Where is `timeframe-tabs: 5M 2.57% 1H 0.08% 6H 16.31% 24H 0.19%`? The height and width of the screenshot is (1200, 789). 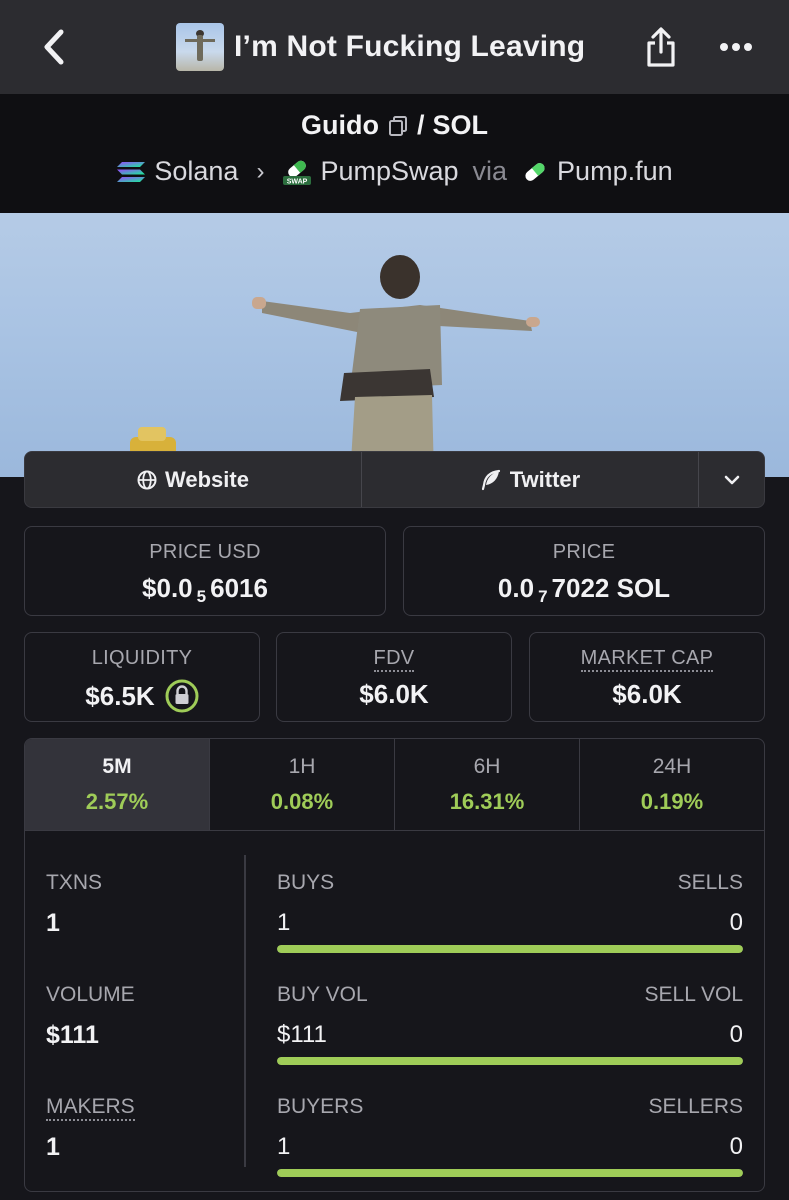 timeframe-tabs: 5M 2.57% 1H 0.08% 6H 16.31% 24H 0.19% is located at coordinates (394, 785).